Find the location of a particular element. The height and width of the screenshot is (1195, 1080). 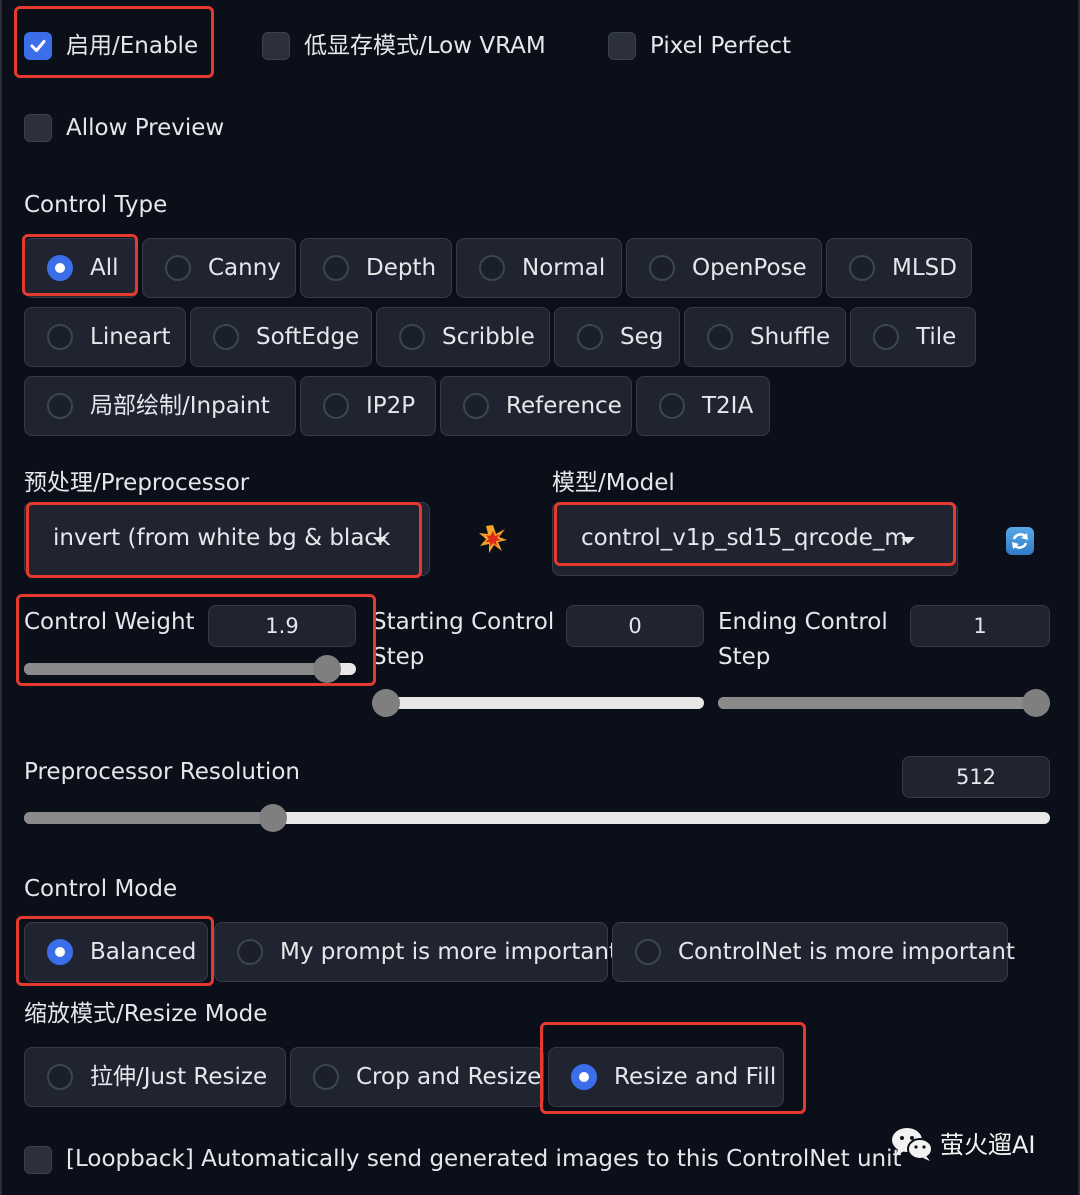

preprocessor-resolution-slider is located at coordinates (537, 818).